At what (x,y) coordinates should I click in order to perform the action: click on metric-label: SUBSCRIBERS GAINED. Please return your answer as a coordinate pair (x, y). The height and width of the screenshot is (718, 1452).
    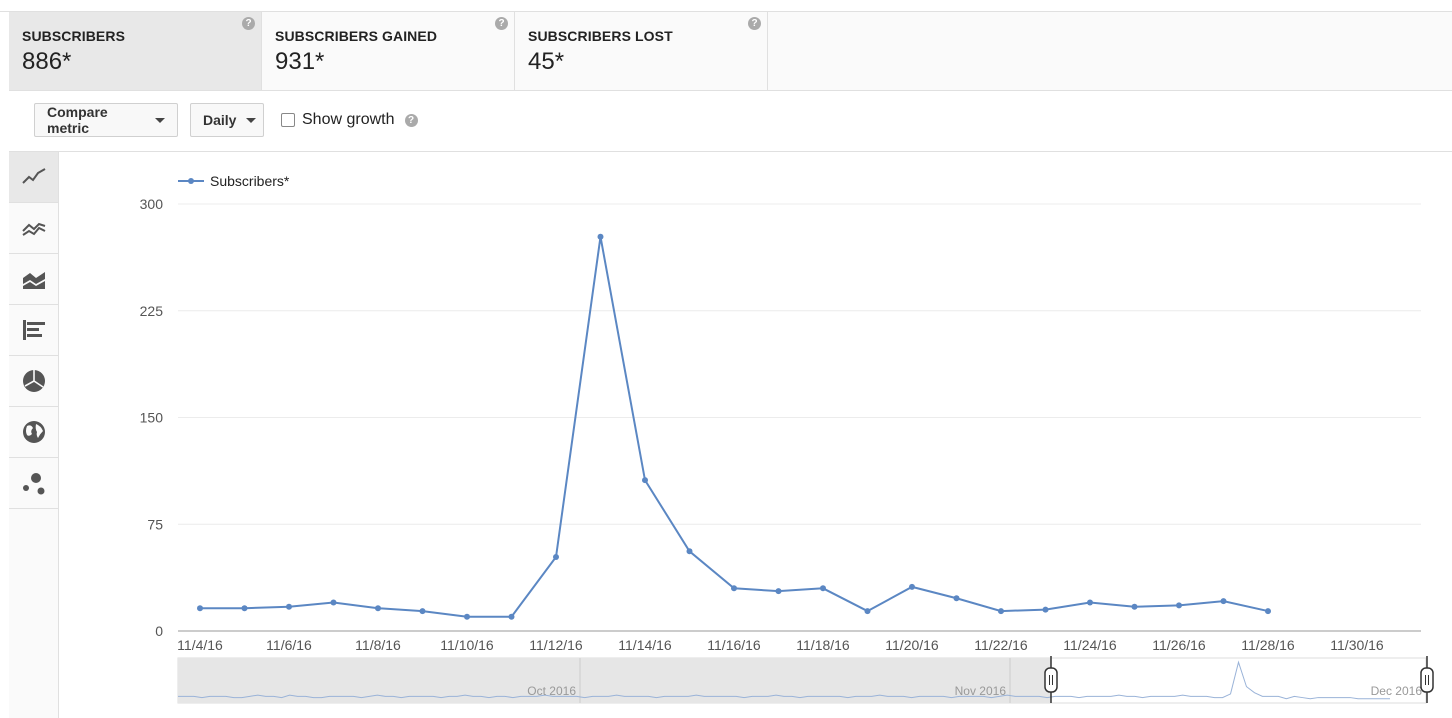
    Looking at the image, I should click on (356, 36).